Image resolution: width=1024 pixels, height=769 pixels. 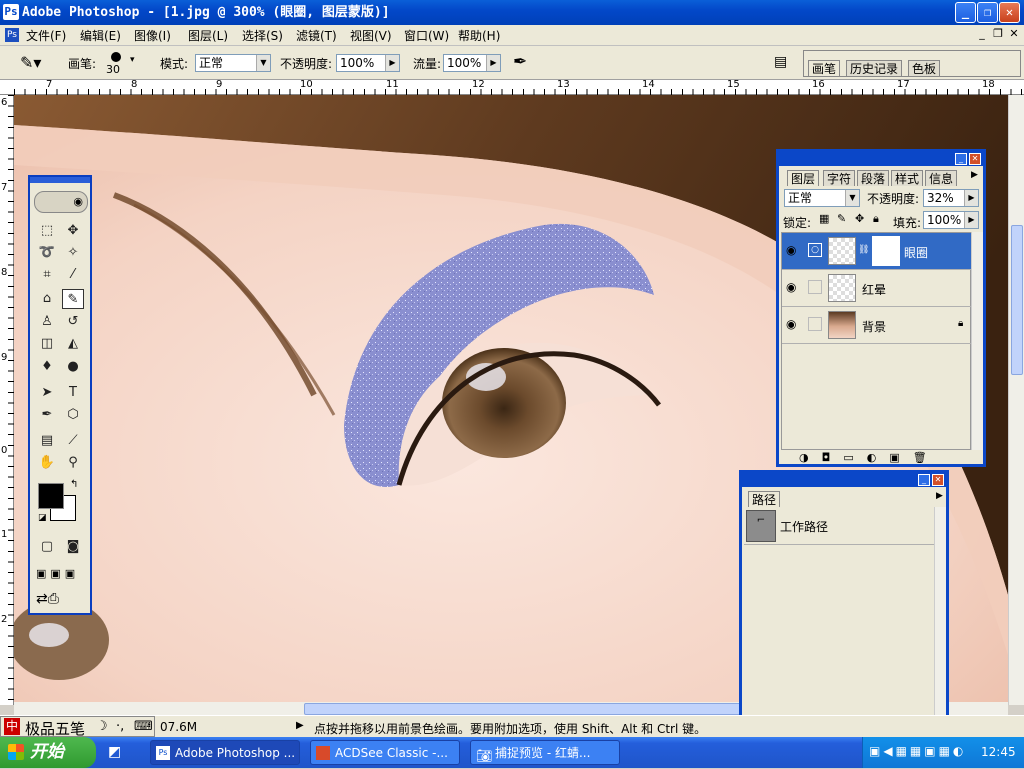 What do you see at coordinates (917, 751) in the screenshot?
I see `tray-icons: ▣◀▦▦▣▦◐` at bounding box center [917, 751].